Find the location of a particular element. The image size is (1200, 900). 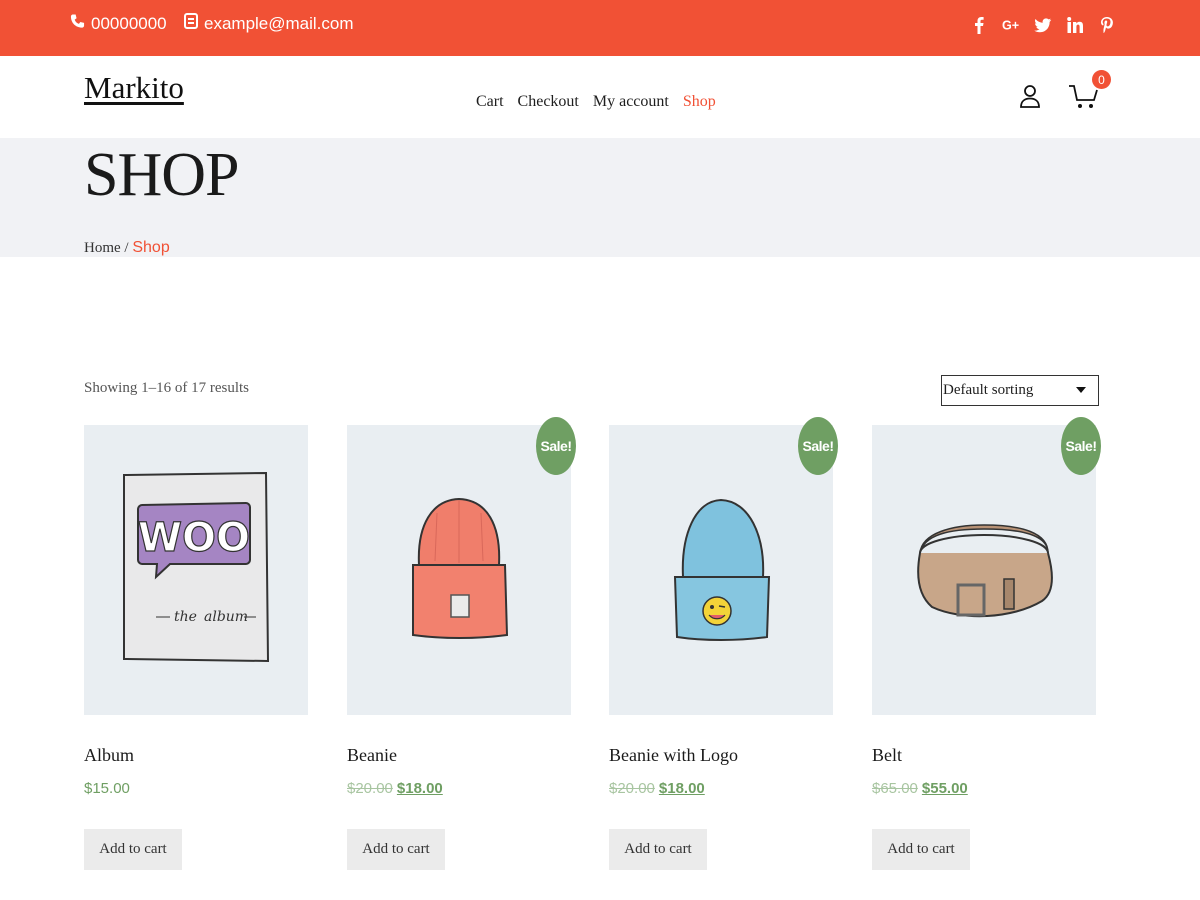

product-price: $15.00 is located at coordinates (107, 788).